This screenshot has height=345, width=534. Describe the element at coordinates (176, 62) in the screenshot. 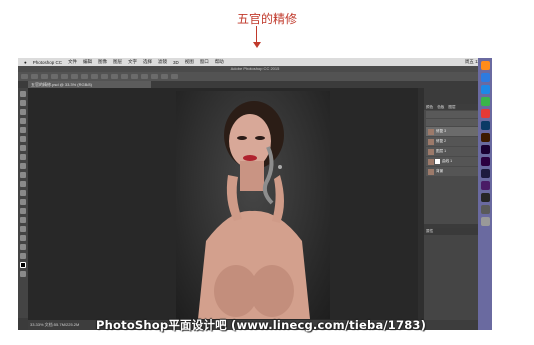

I see `menu-3d: 3D` at that location.